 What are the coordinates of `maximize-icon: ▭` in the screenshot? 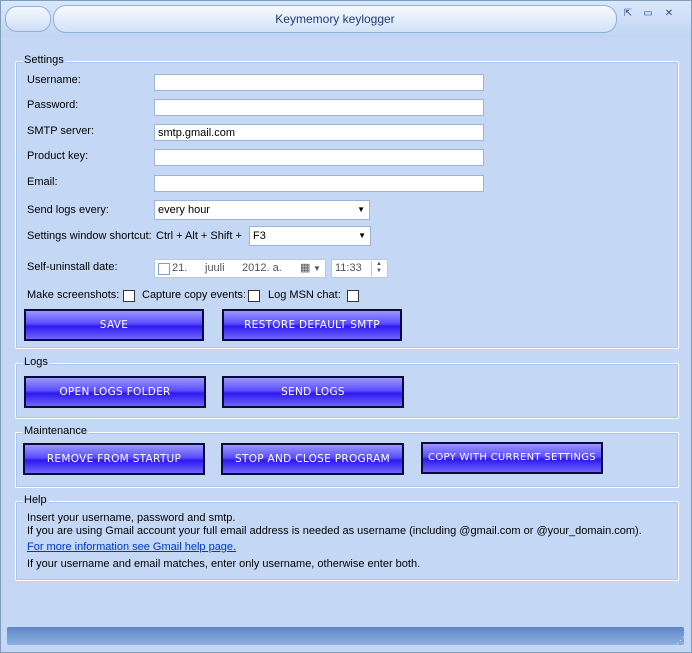 It's located at (648, 14).